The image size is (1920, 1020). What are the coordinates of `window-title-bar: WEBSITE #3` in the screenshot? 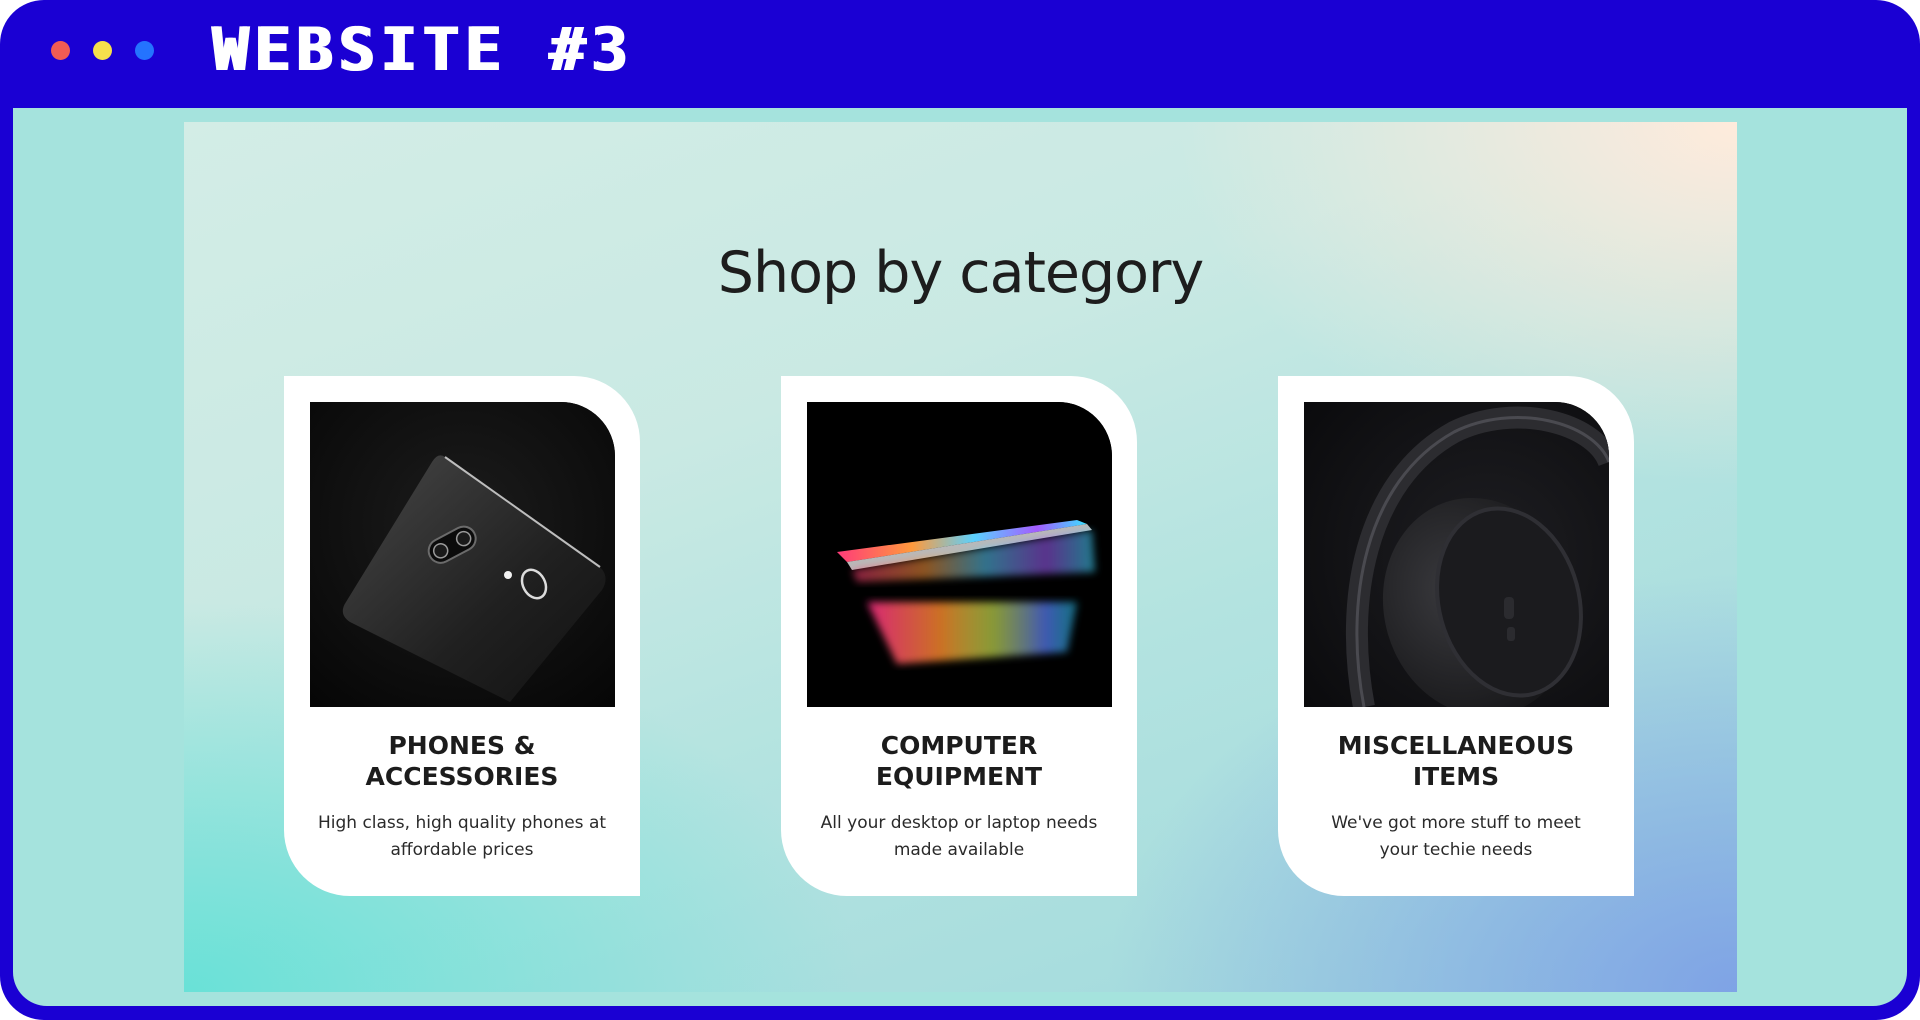 It's located at (960, 54).